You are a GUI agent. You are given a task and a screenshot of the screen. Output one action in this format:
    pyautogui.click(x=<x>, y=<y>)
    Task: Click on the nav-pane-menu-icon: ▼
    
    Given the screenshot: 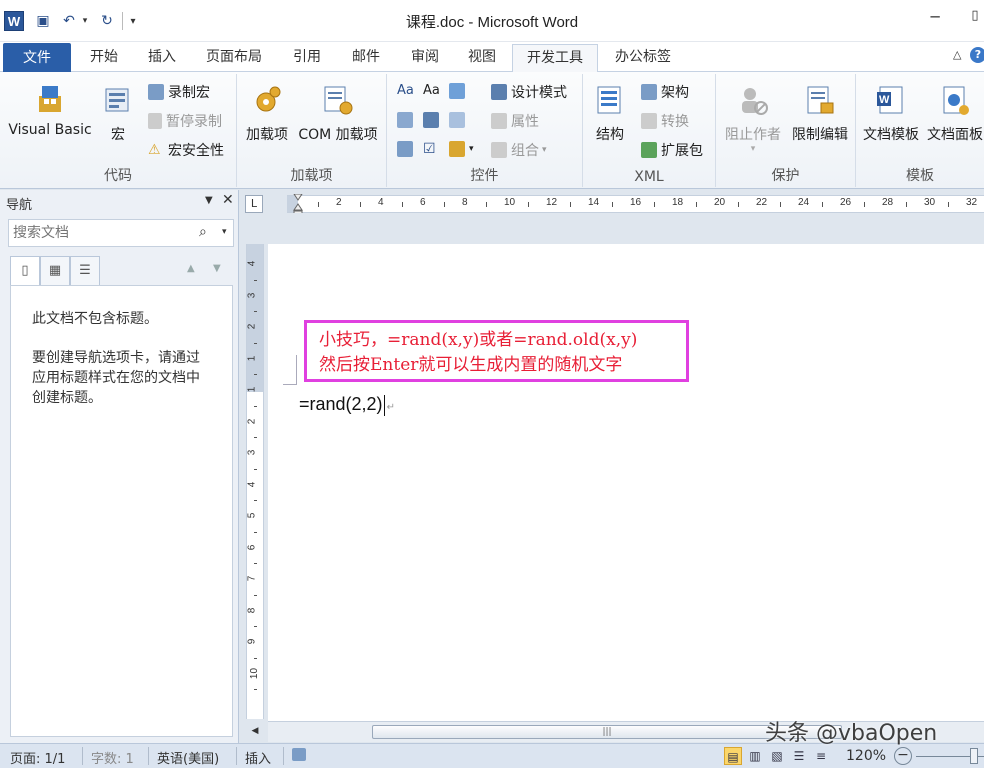 What is the action you would take?
    pyautogui.click(x=209, y=200)
    